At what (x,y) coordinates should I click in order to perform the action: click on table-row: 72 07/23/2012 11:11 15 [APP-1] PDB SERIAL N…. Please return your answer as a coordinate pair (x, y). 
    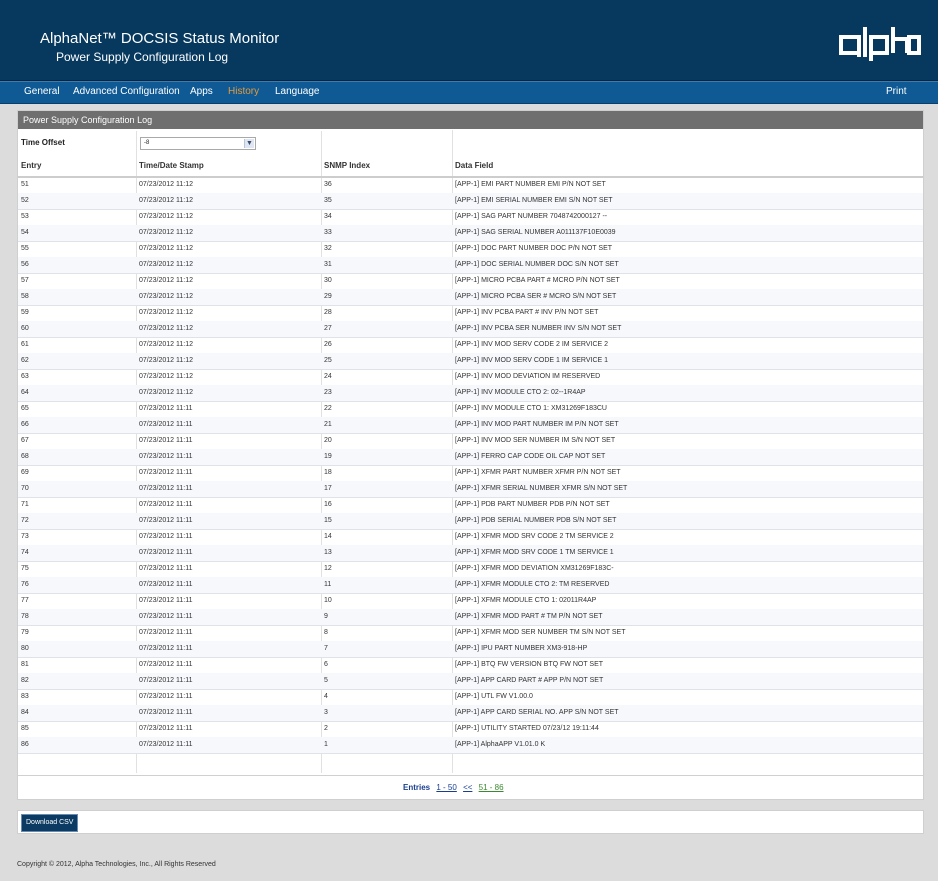
    Looking at the image, I should click on (470, 521).